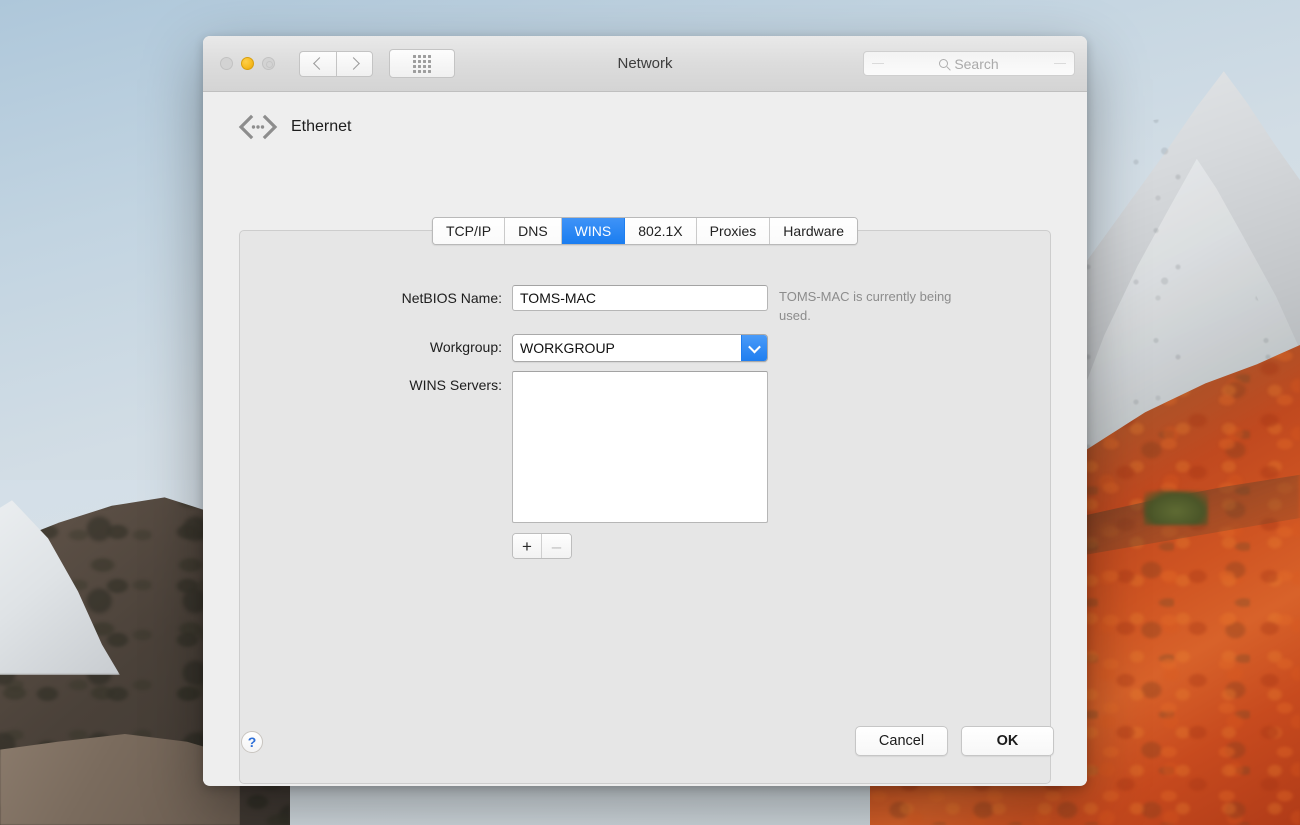 The image size is (1300, 825). I want to click on search-field: Search, so click(969, 63).